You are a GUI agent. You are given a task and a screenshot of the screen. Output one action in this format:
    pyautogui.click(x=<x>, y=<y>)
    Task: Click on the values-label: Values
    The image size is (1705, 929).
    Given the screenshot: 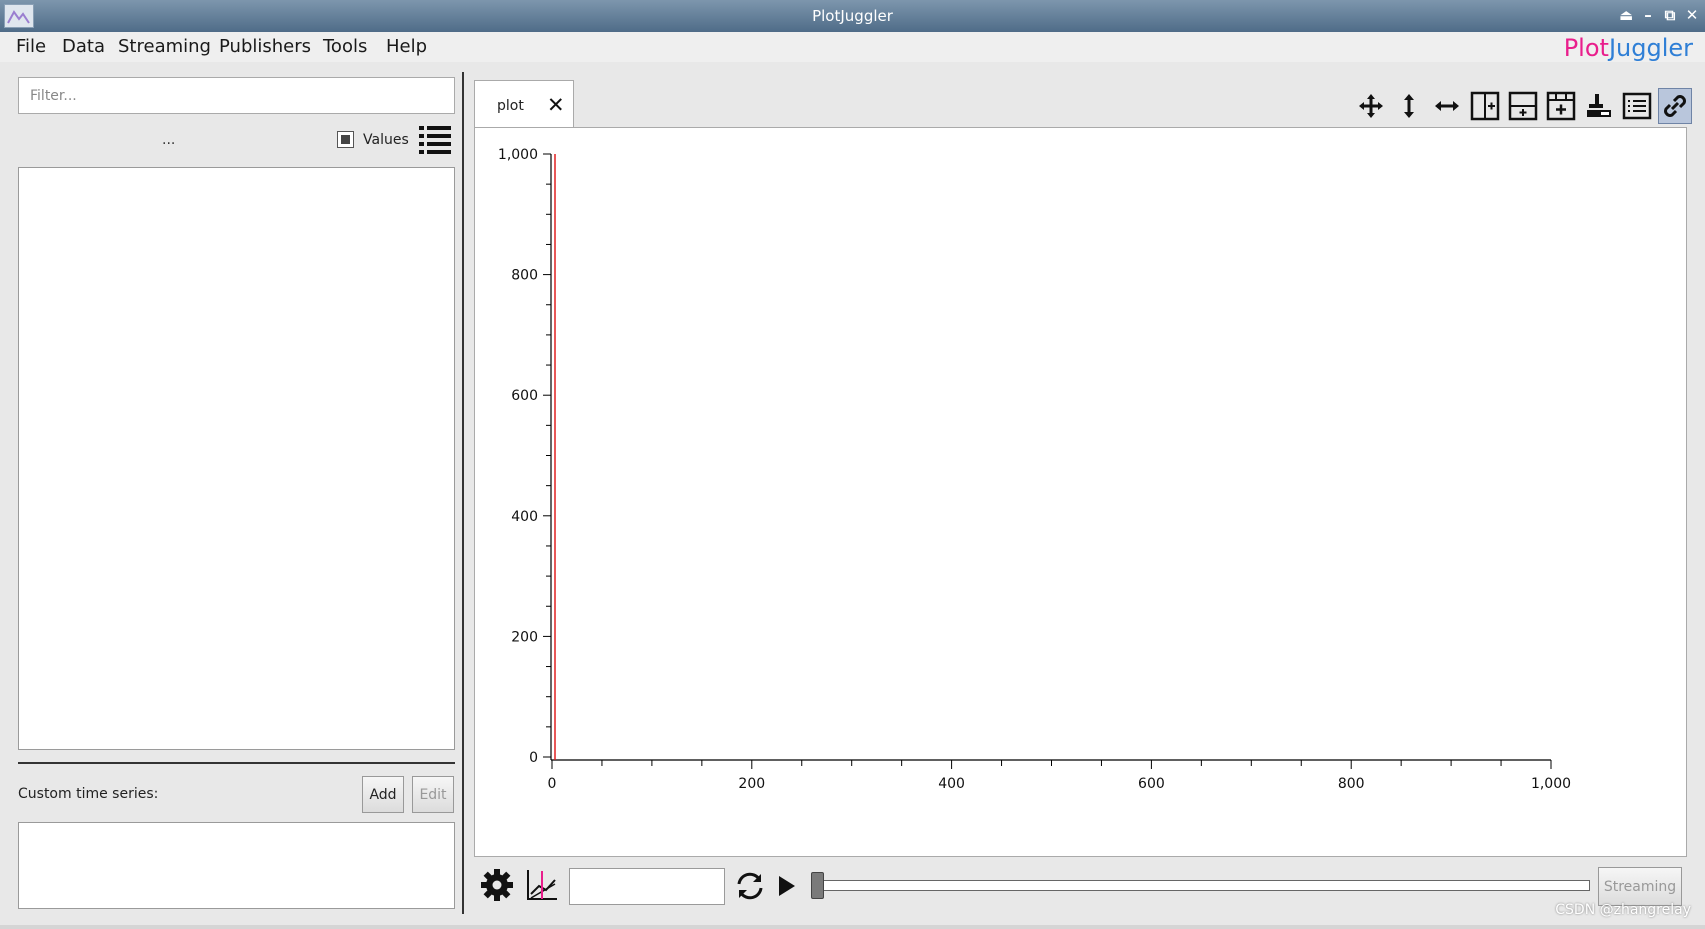 What is the action you would take?
    pyautogui.click(x=386, y=140)
    